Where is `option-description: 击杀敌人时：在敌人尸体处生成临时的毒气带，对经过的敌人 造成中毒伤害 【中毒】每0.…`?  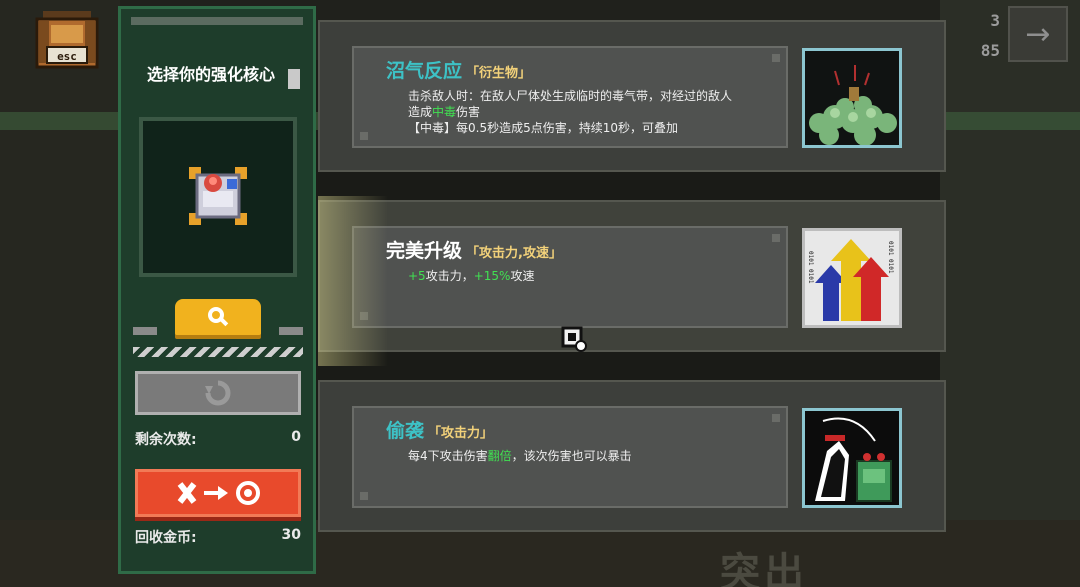 option-description: 击杀敌人时：在敌人尸体处生成临时的毒气带，对经过的敌人 造成中毒伤害 【中毒】每0.… is located at coordinates (598, 112).